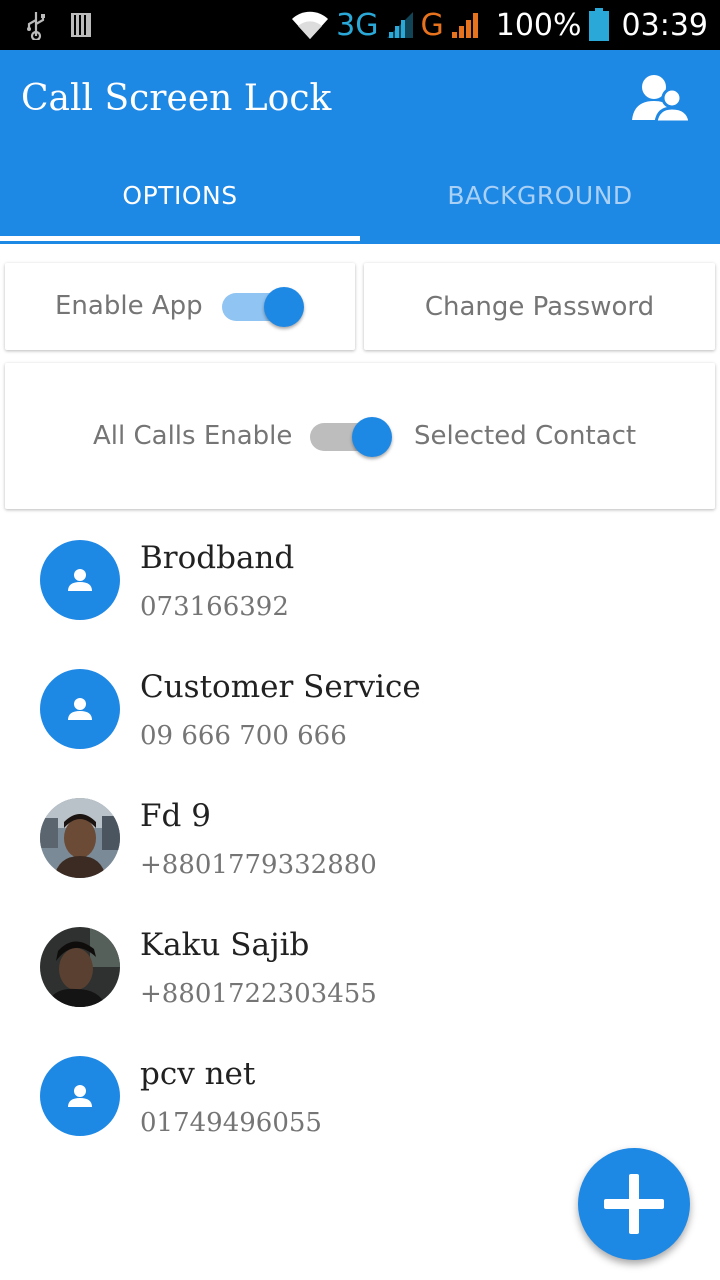  What do you see at coordinates (540, 195) in the screenshot?
I see `tab-background: BACKGROUND` at bounding box center [540, 195].